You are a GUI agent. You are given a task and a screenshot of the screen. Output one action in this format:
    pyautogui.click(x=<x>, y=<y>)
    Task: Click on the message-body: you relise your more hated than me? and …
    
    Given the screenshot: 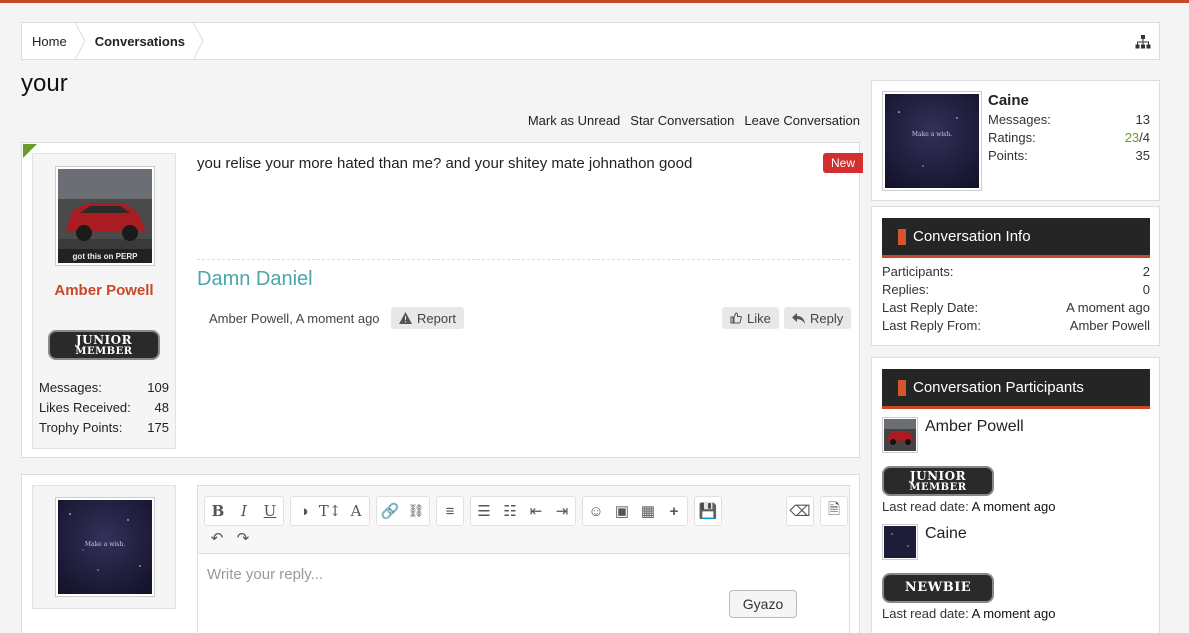 What is the action you would take?
    pyautogui.click(x=445, y=163)
    